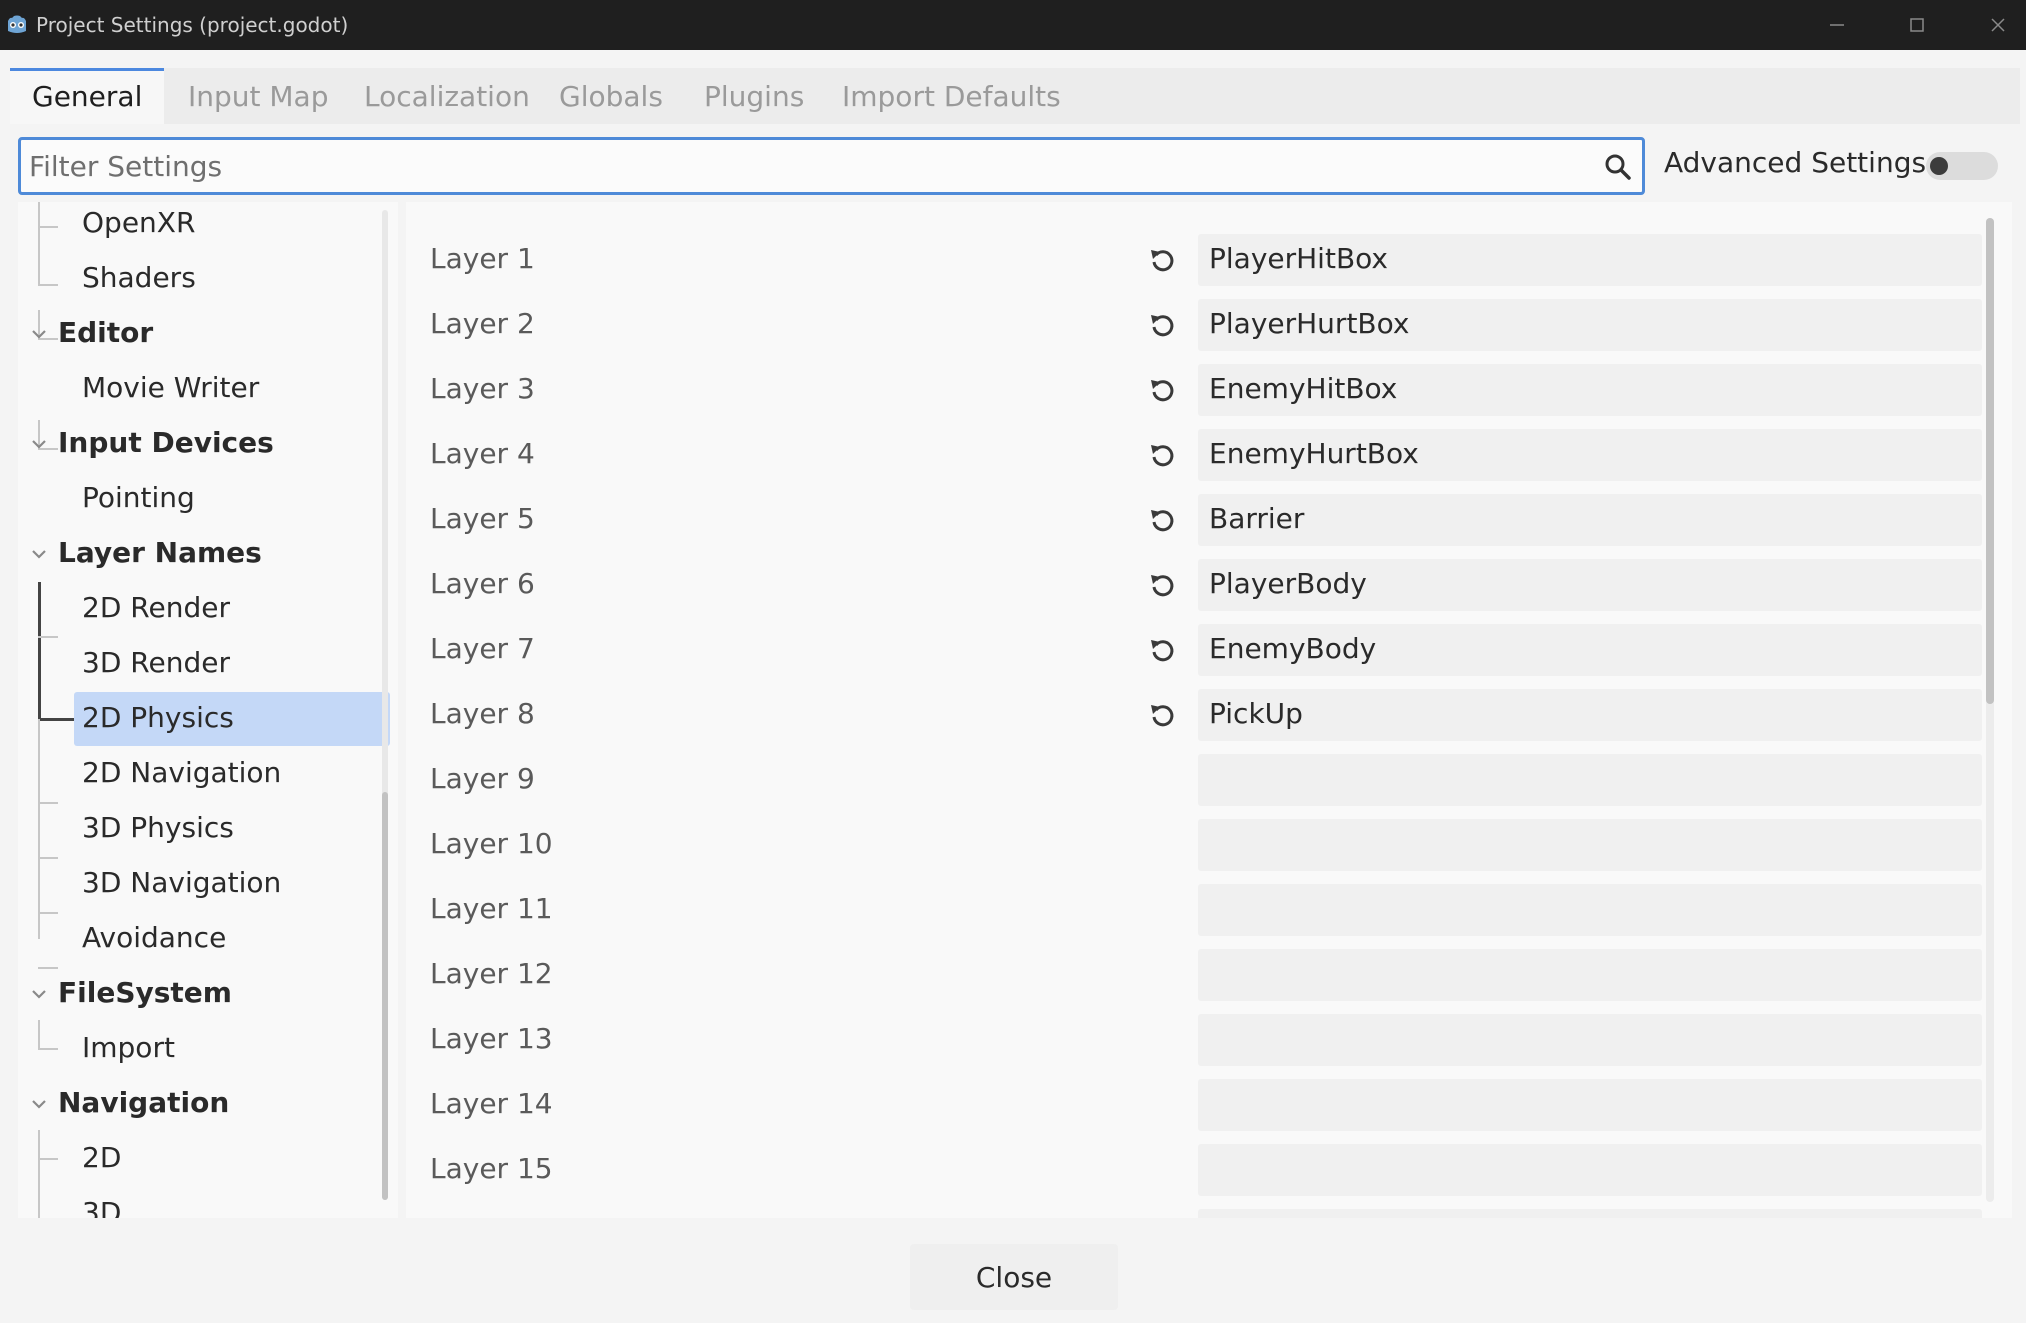  Describe the element at coordinates (1014, 1277) in the screenshot. I see `close-button: Close` at that location.